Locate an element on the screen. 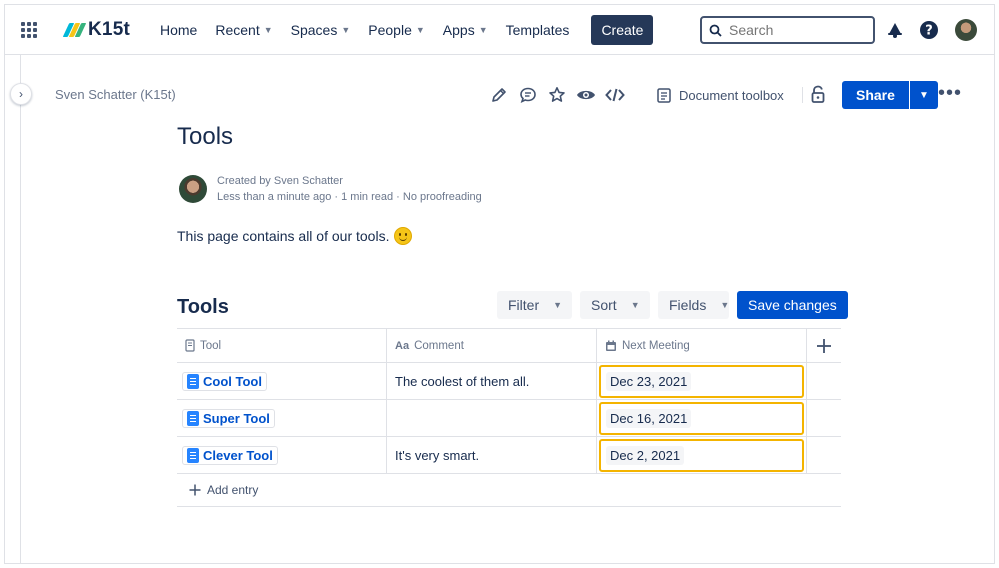 Image resolution: width=999 pixels, height=568 pixels. nav-recent: Recent ▼ is located at coordinates (243, 30).